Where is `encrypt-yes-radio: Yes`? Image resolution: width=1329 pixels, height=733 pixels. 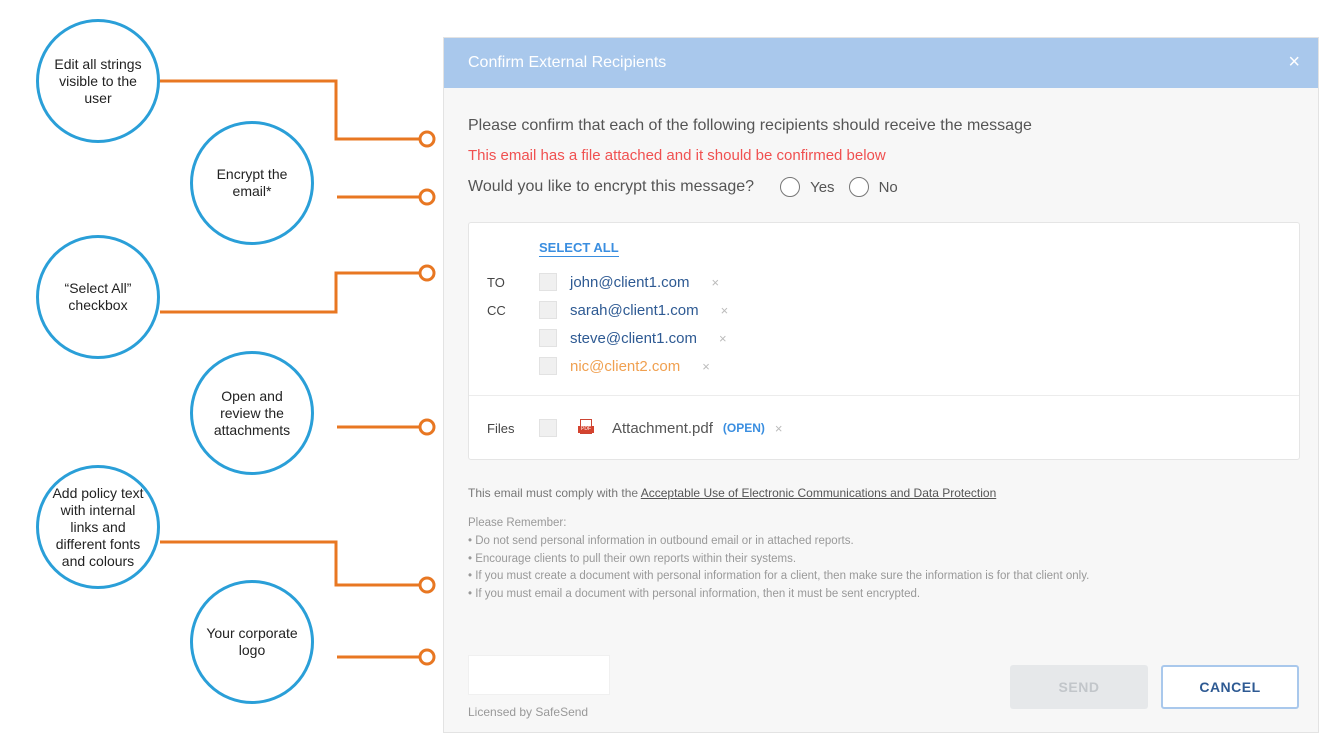
encrypt-yes-radio: Yes is located at coordinates (807, 187).